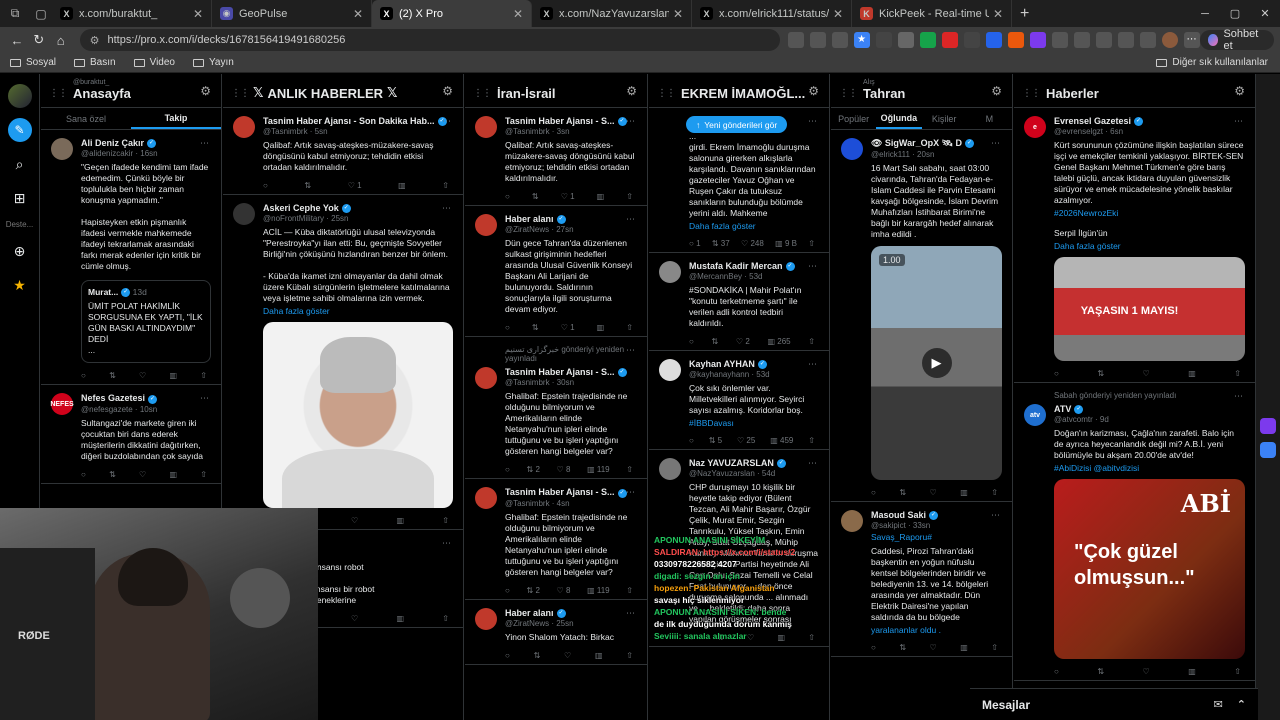  What do you see at coordinates (944, 118) in the screenshot?
I see `column-subtab: Kişiler` at bounding box center [944, 118].